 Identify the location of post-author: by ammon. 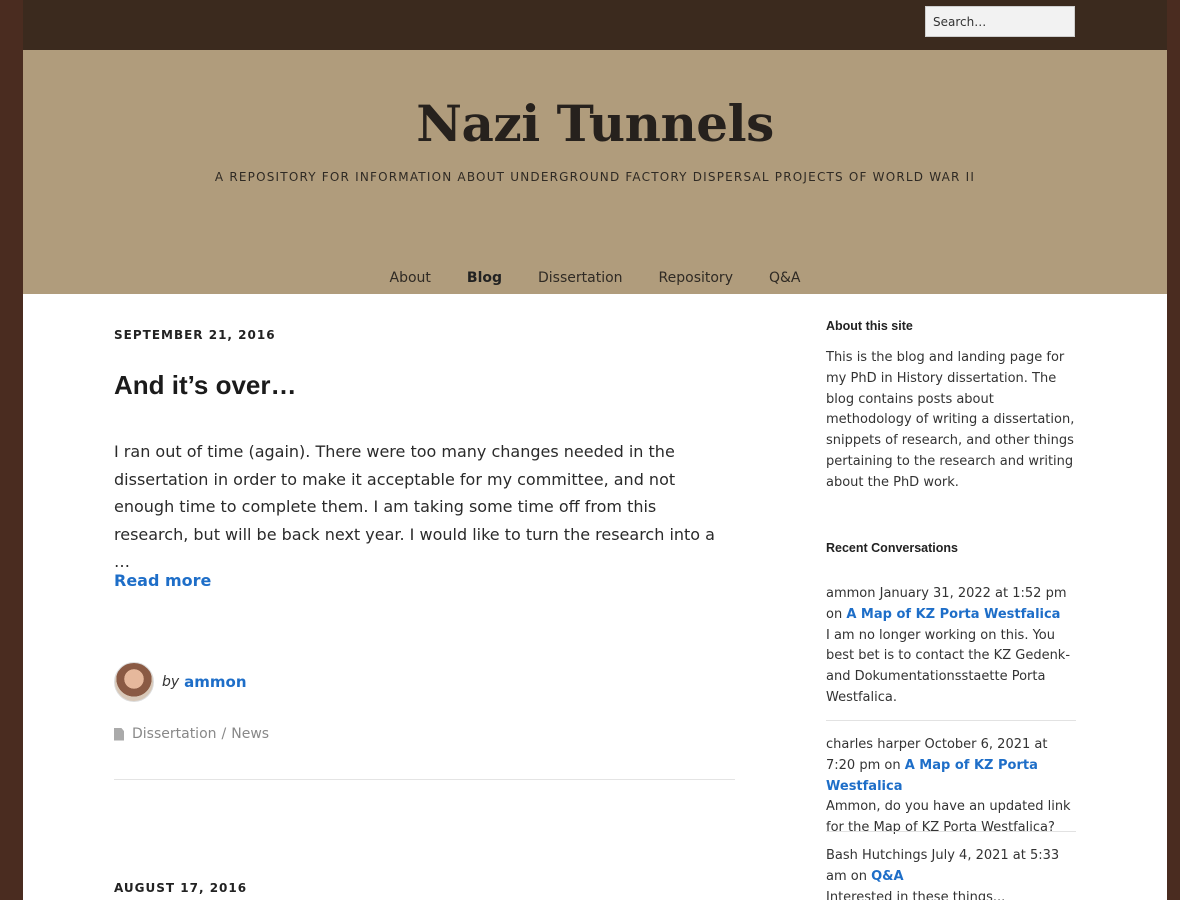
(180, 682).